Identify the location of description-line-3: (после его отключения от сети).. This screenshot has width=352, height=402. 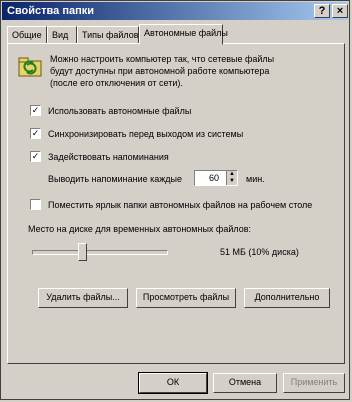
(116, 83).